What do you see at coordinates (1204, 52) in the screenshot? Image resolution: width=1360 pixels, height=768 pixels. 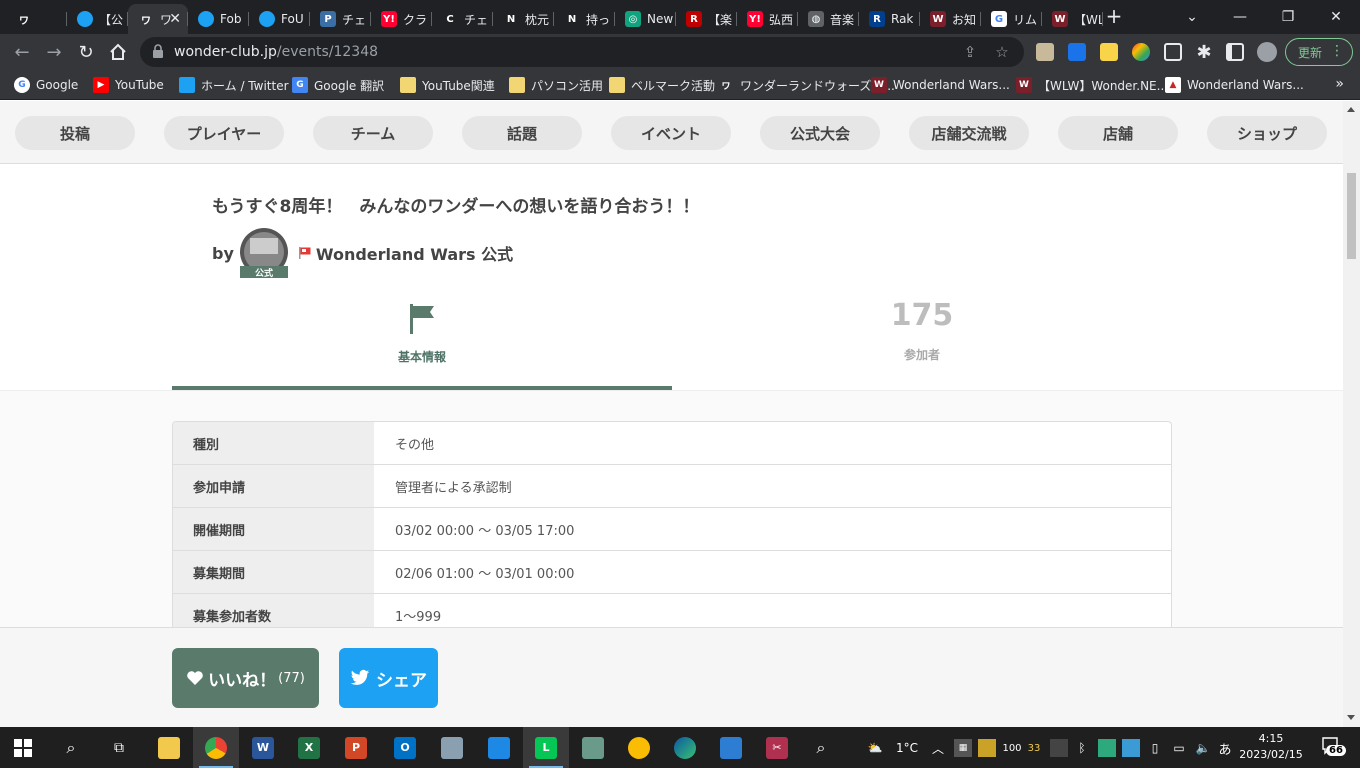 I see `extensions-button: ✱` at bounding box center [1204, 52].